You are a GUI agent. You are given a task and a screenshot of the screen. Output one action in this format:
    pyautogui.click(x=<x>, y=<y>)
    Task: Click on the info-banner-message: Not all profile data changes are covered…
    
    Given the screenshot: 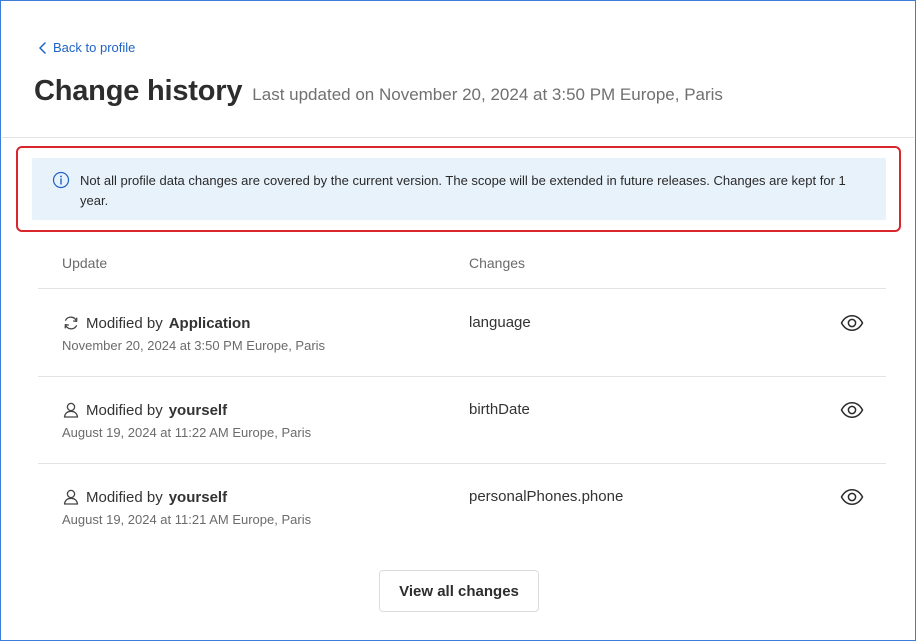 What is the action you would take?
    pyautogui.click(x=463, y=190)
    